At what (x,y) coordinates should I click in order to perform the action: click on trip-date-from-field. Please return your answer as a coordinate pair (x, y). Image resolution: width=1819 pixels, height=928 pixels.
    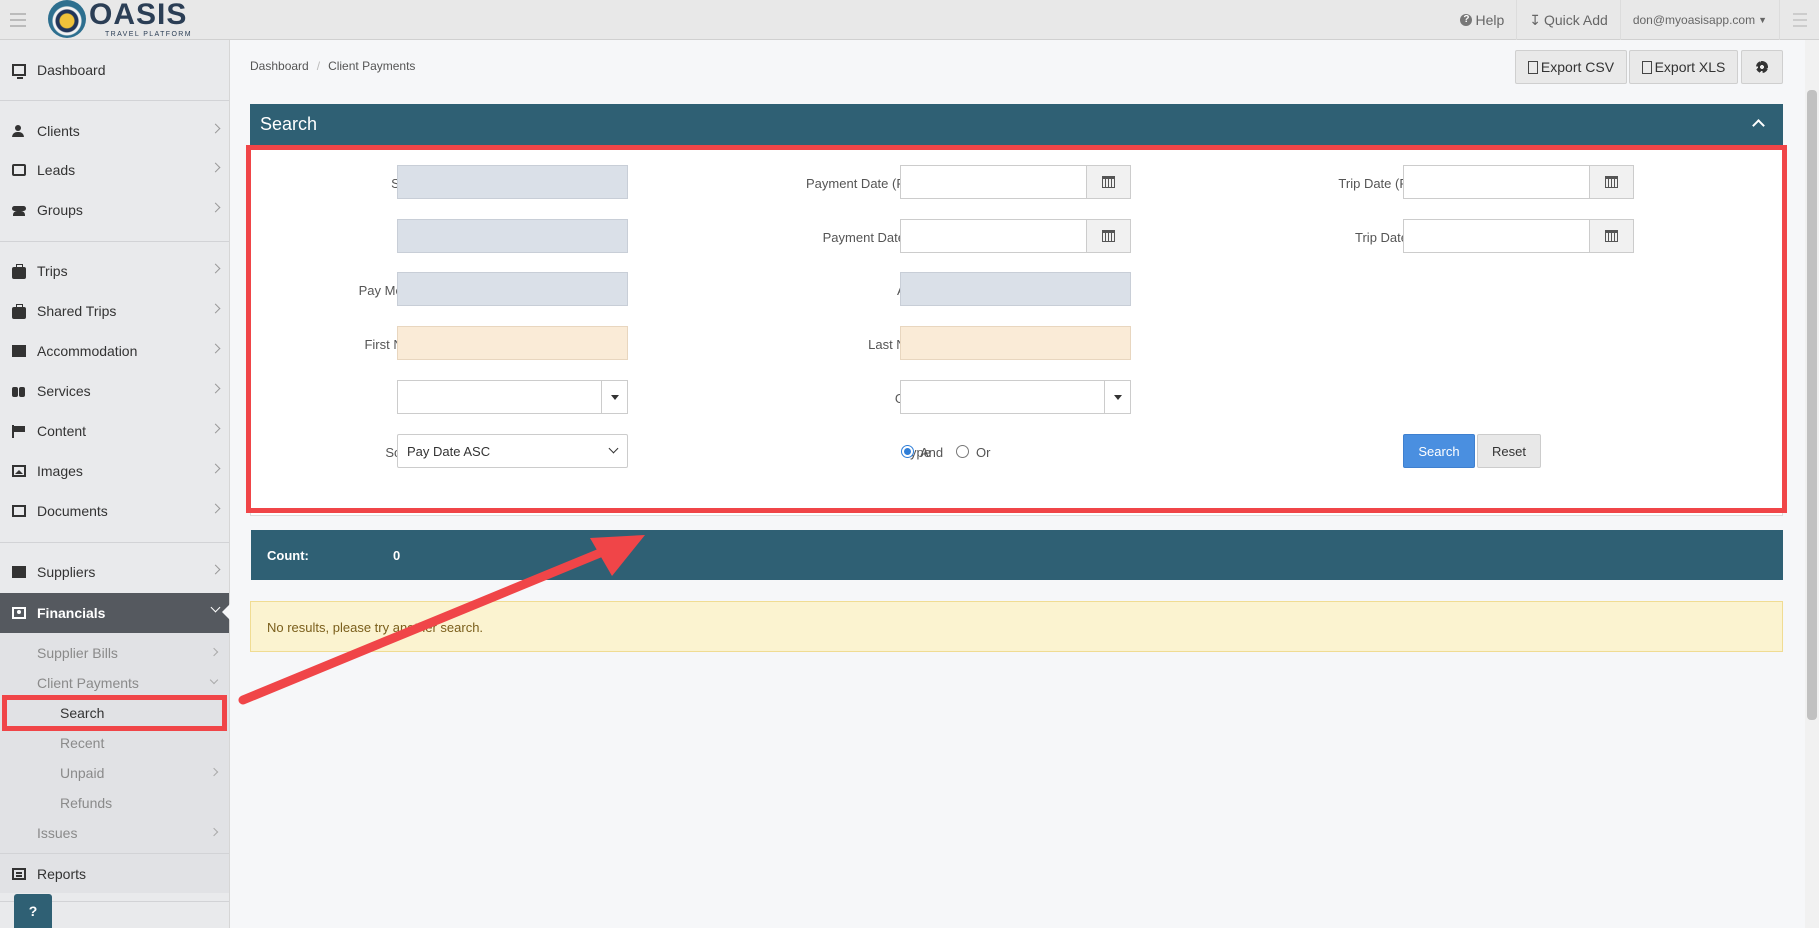
    Looking at the image, I should click on (1518, 182).